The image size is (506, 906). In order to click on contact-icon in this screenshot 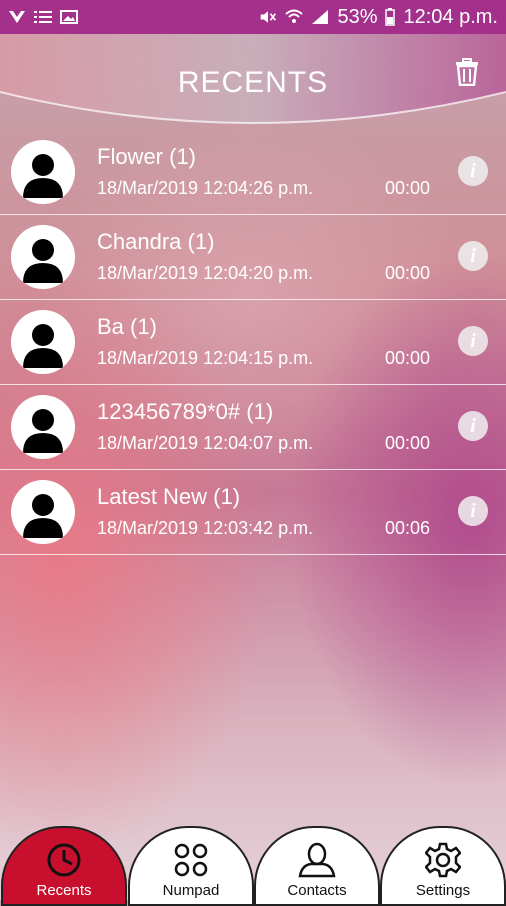, I will do `click(317, 860)`.